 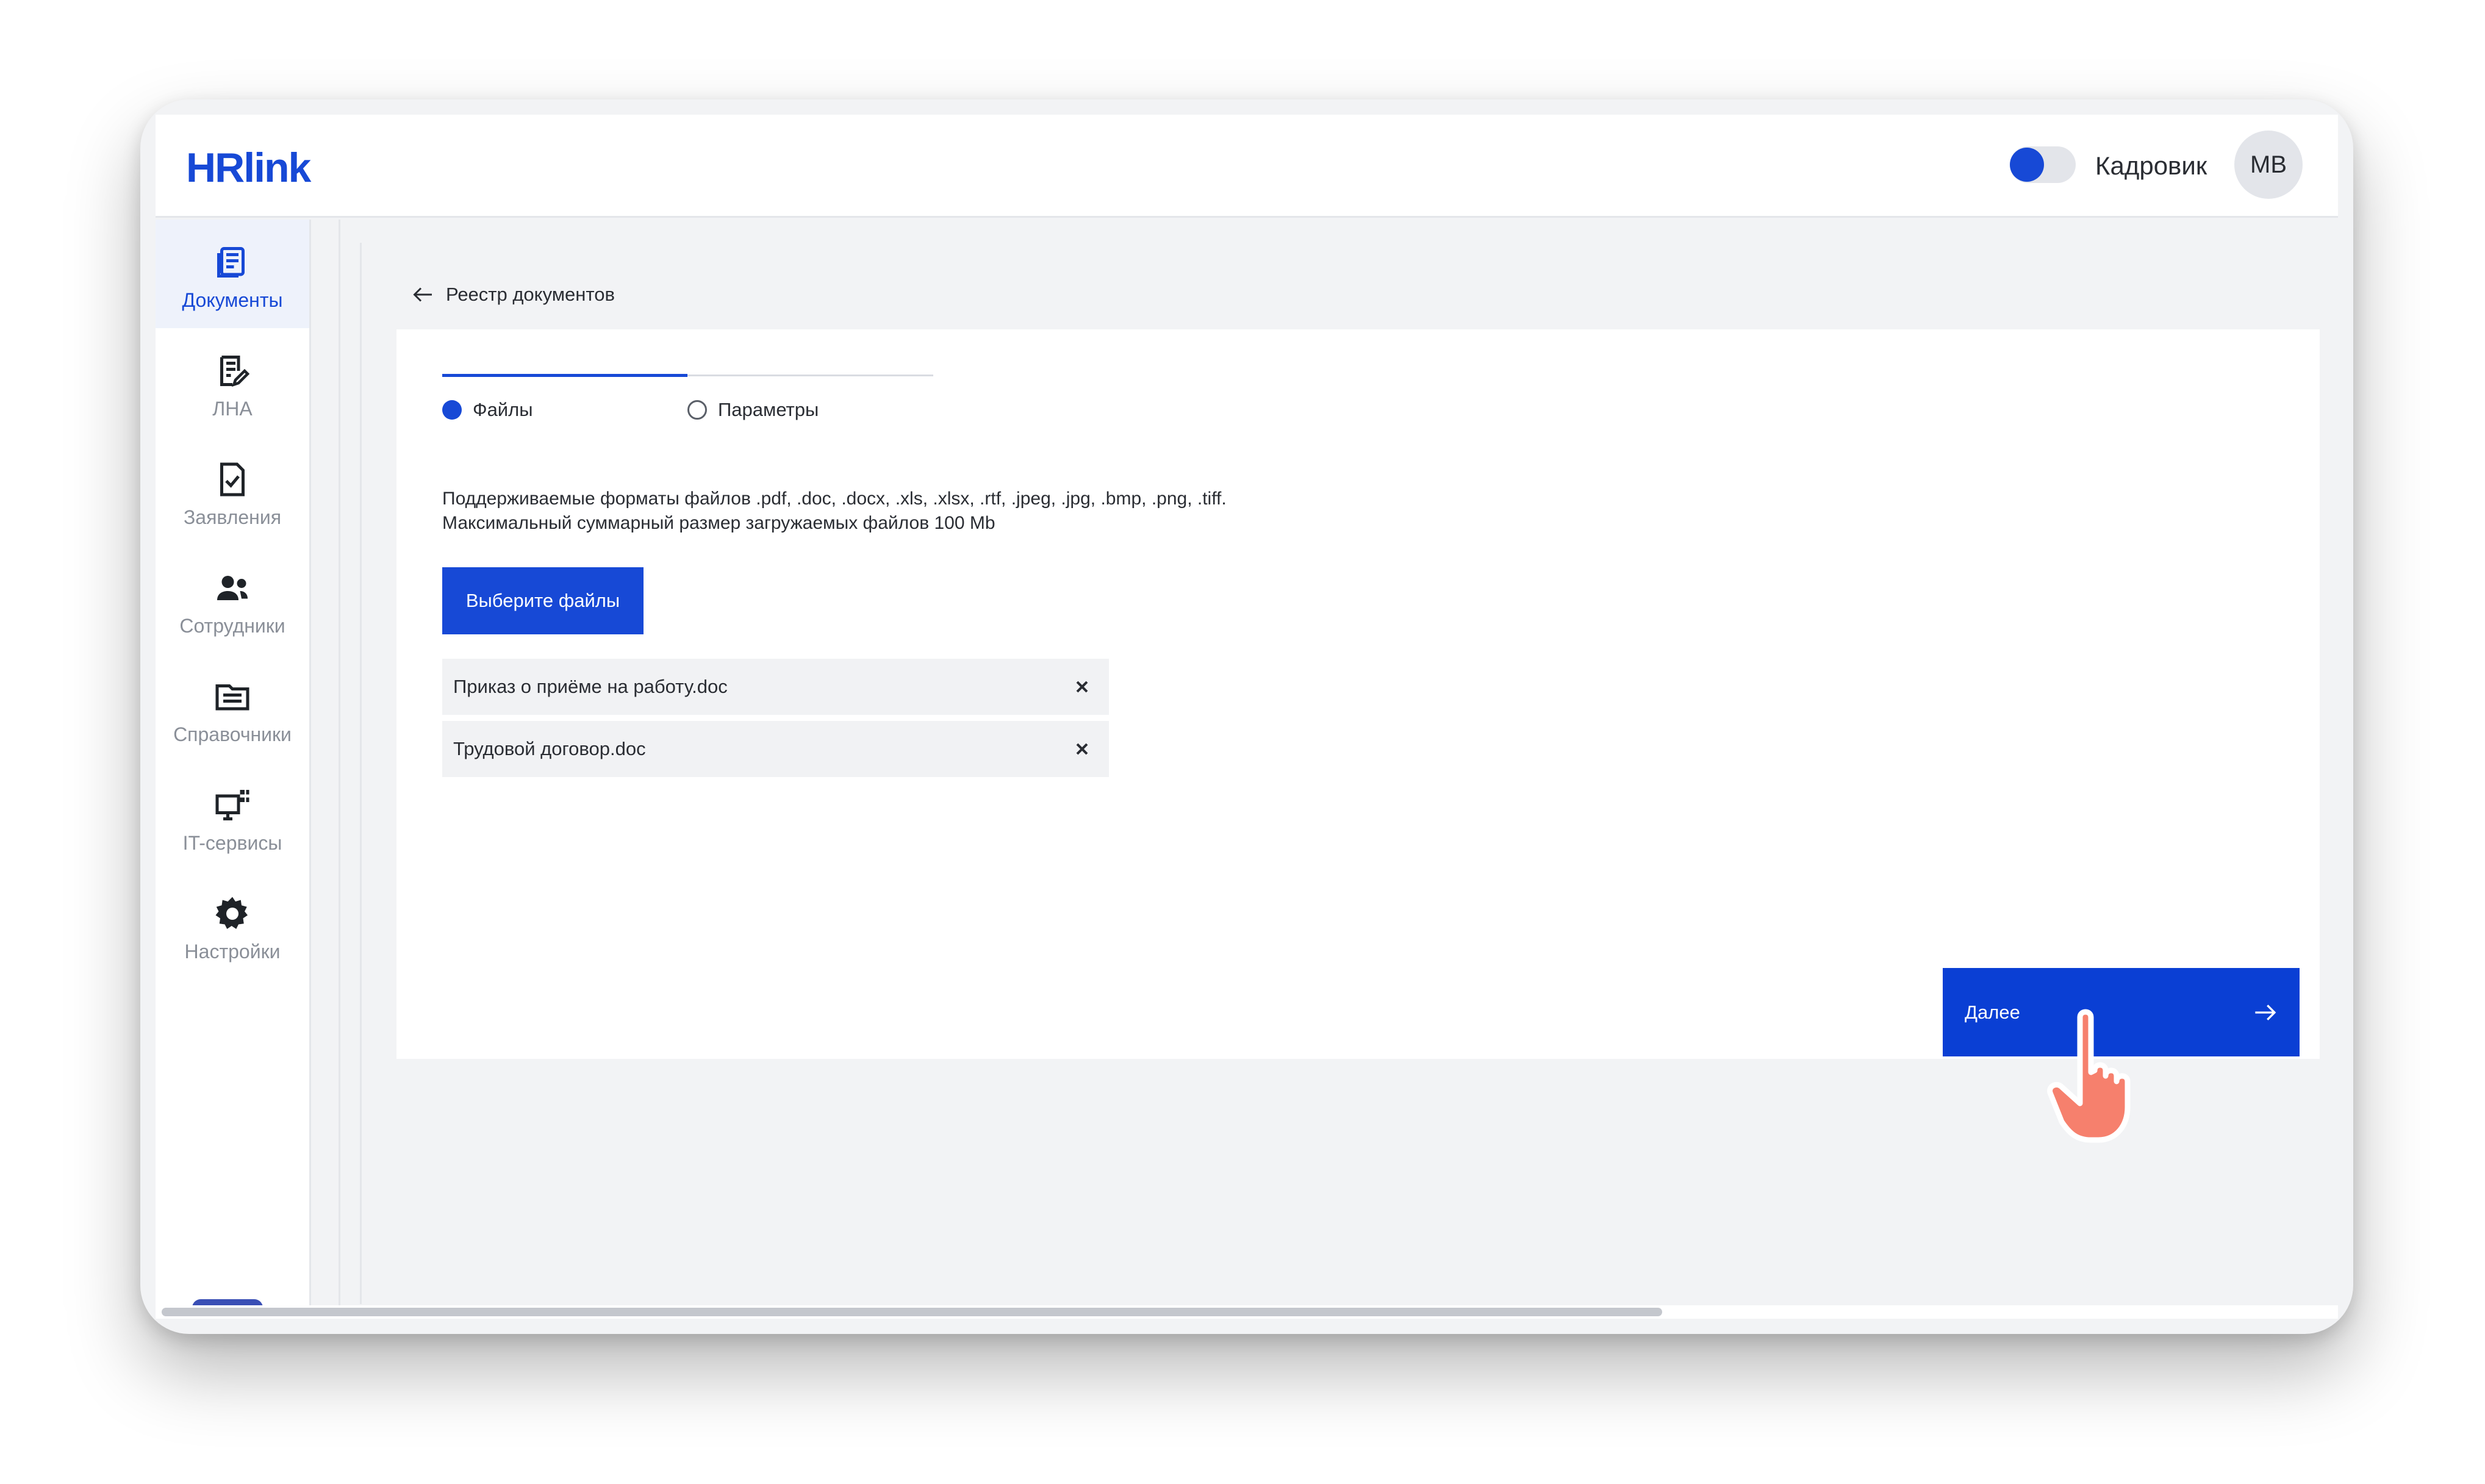 I want to click on documents-icon, so click(x=231, y=262).